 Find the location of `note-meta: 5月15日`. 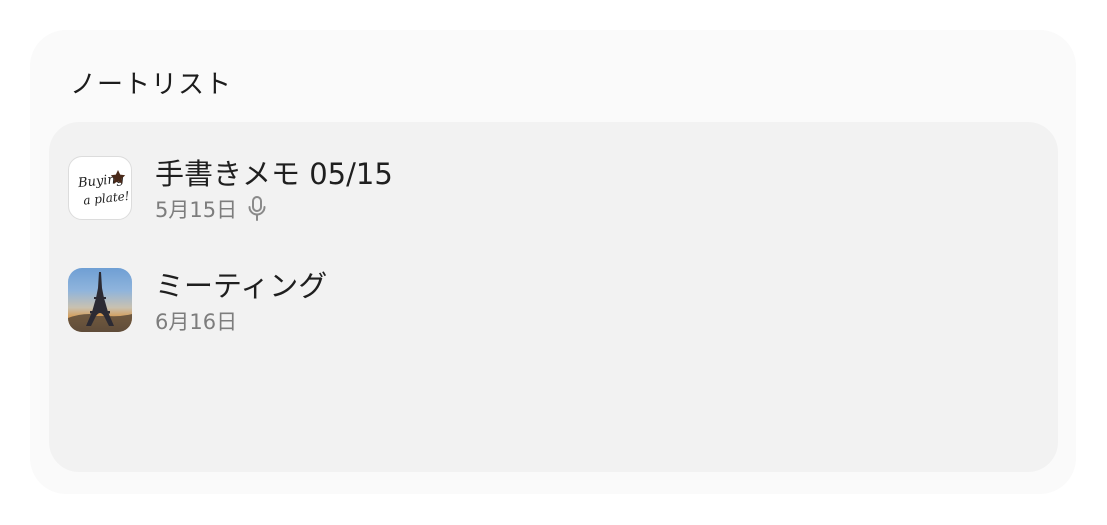

note-meta: 5月15日 is located at coordinates (211, 209).